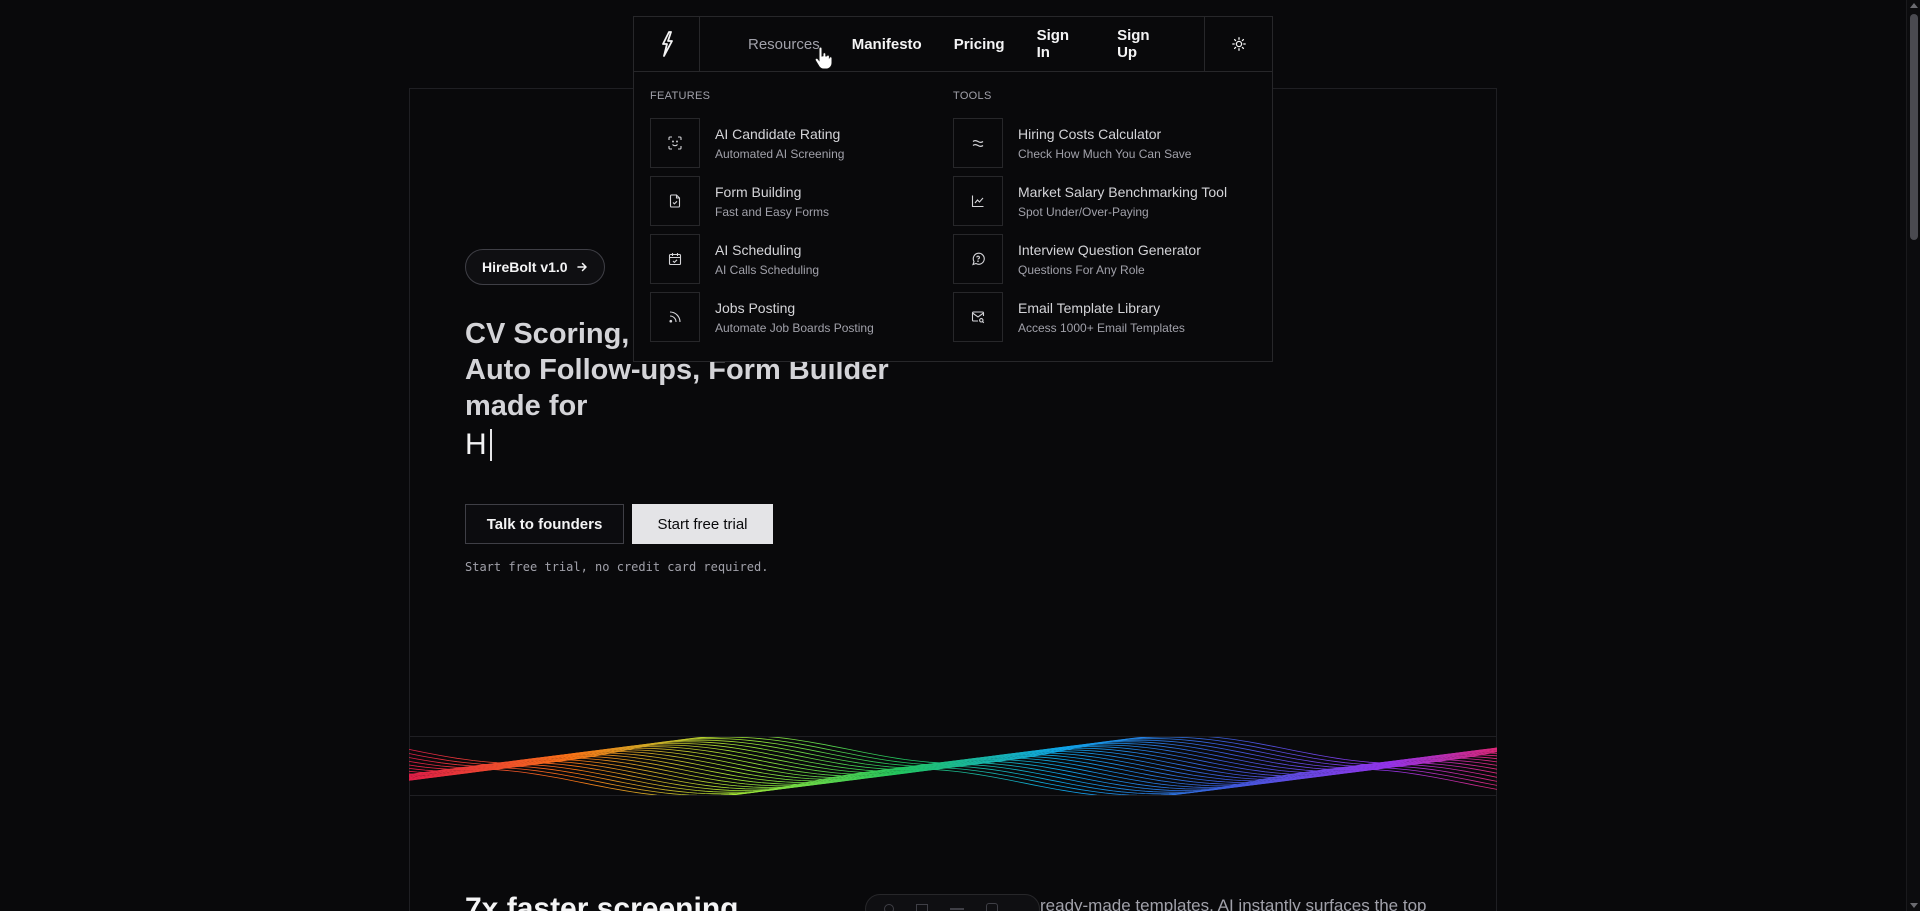  Describe the element at coordinates (977, 201) in the screenshot. I see `line-chart-icon` at that location.